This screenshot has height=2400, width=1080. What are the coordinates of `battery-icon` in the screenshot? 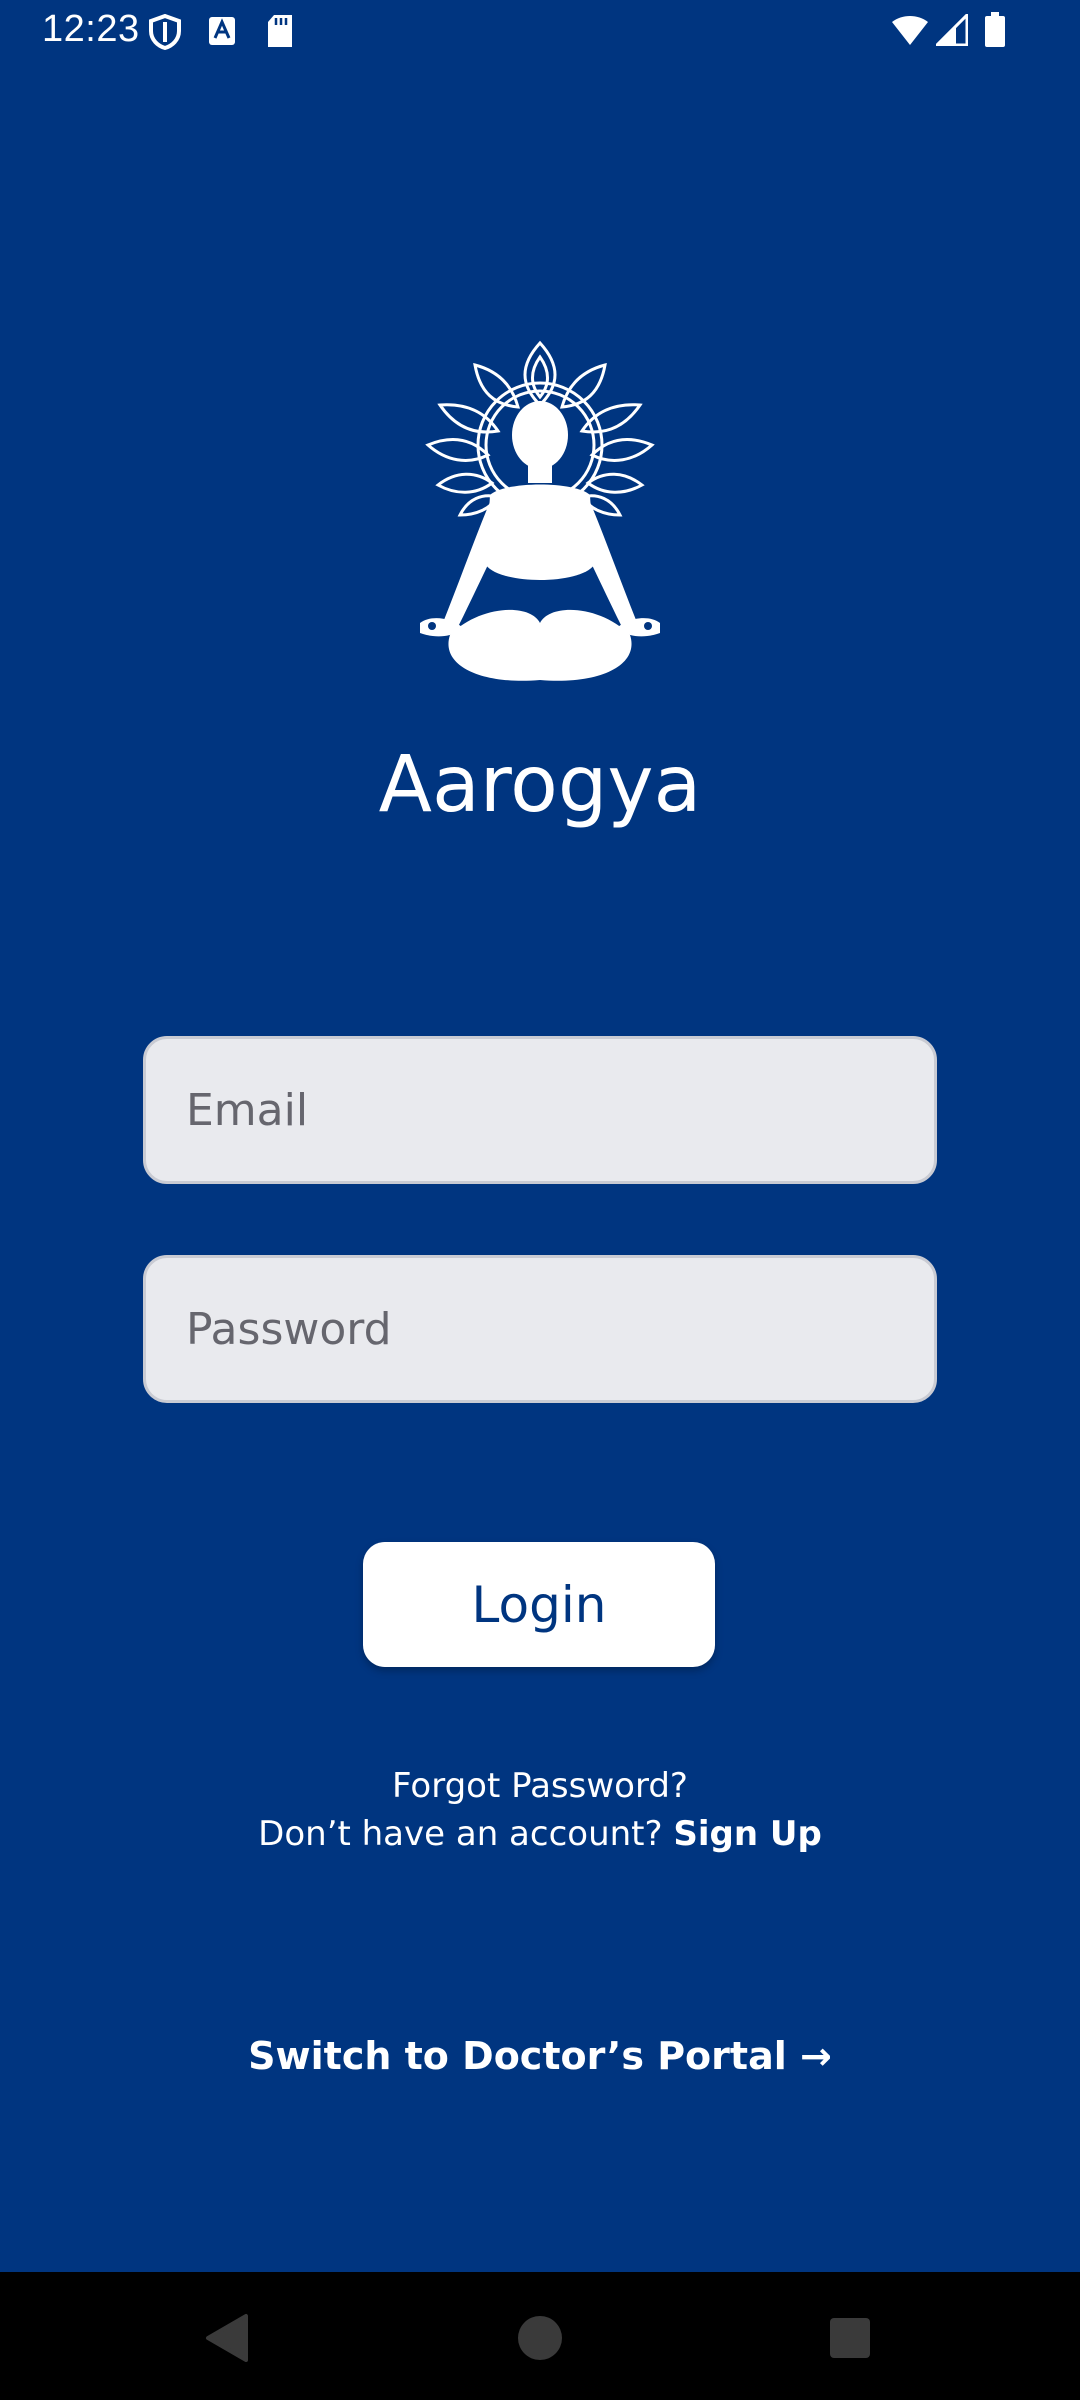 It's located at (995, 29).